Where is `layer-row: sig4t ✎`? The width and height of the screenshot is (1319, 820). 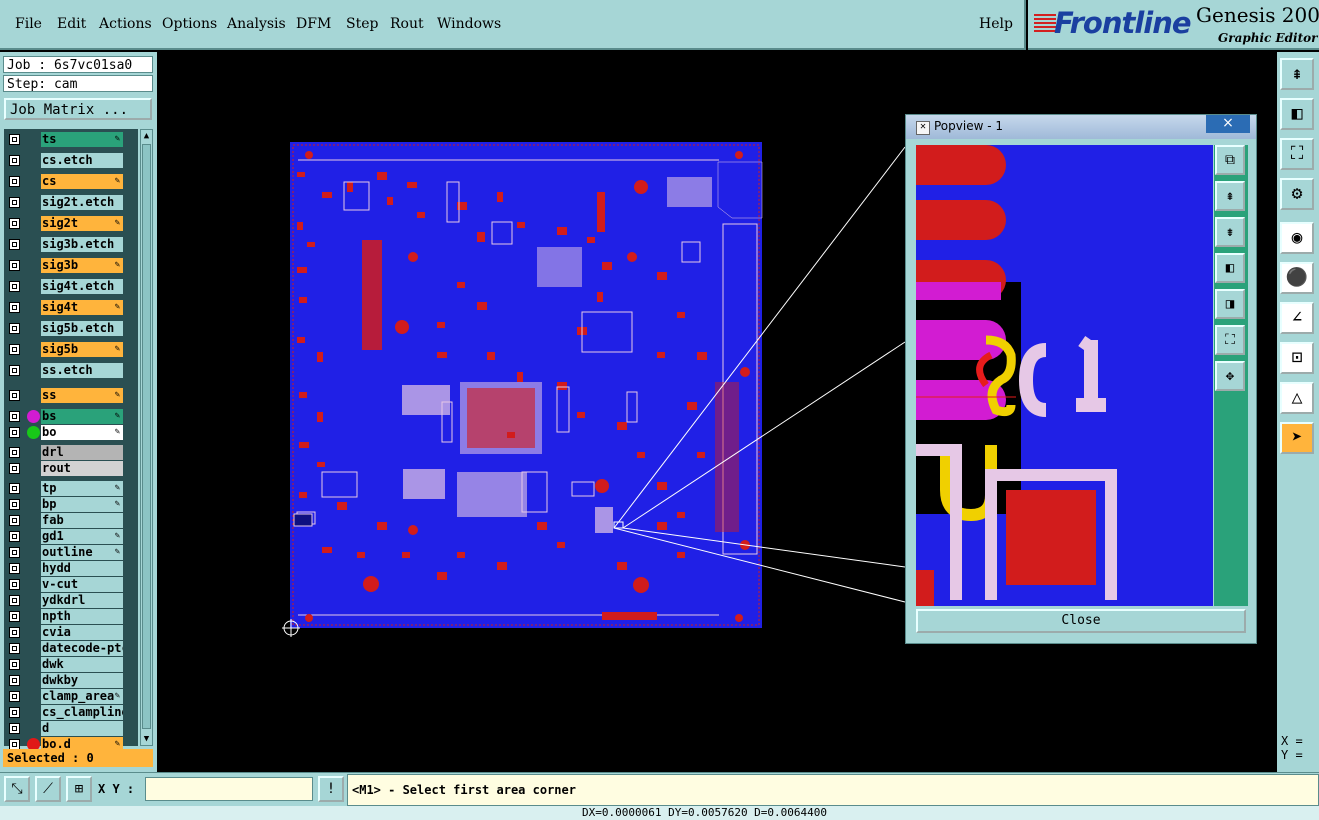
layer-row: sig4t ✎ is located at coordinates (71, 307).